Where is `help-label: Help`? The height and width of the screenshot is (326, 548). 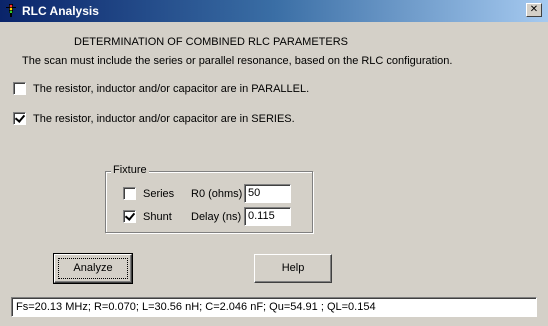
help-label: Help is located at coordinates (293, 268).